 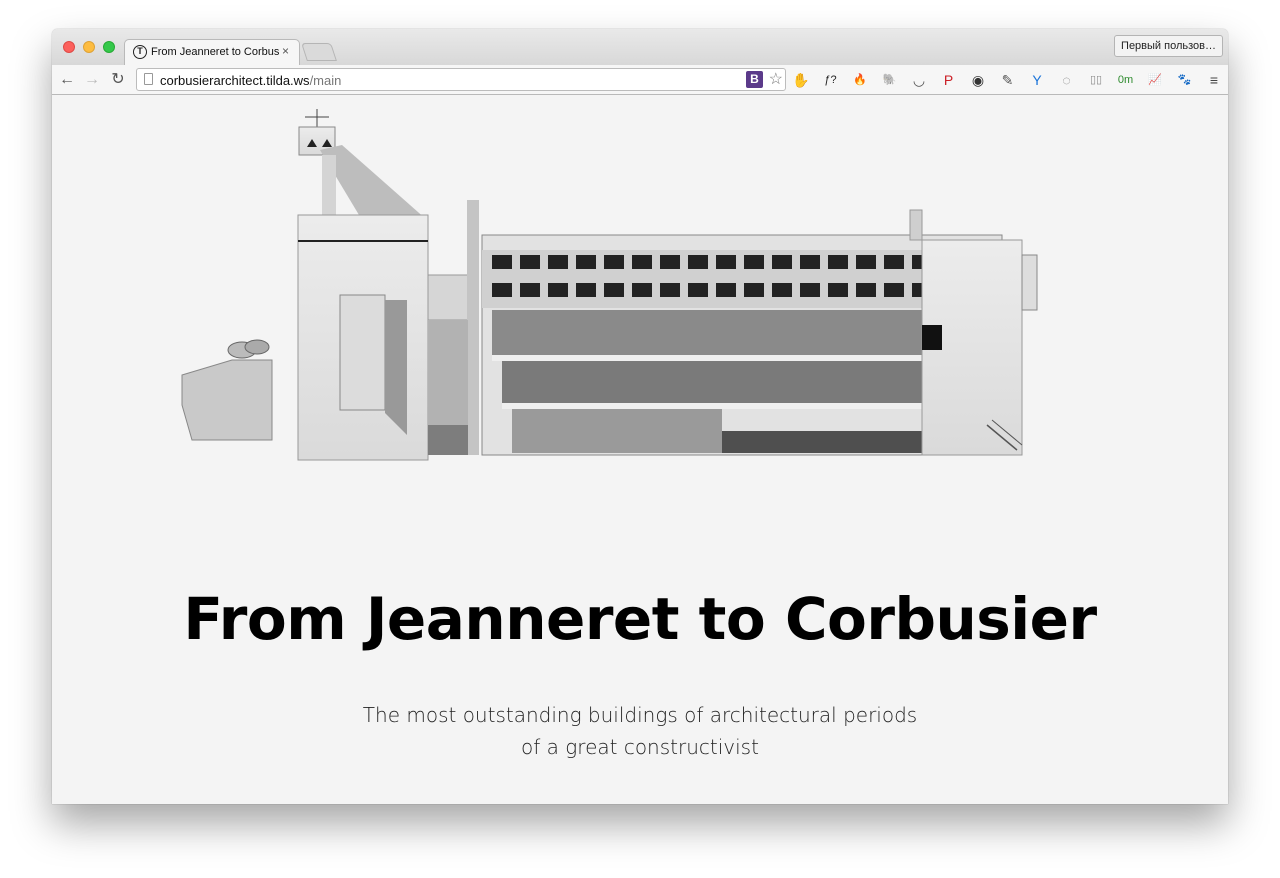 What do you see at coordinates (1096, 80) in the screenshot?
I see `reader-icon: ▯▯` at bounding box center [1096, 80].